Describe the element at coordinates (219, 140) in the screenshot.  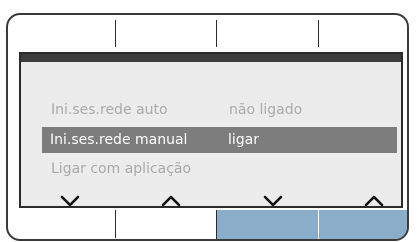
I see `menu-row-manual-session: Ini.ses.rede manual ligar` at that location.